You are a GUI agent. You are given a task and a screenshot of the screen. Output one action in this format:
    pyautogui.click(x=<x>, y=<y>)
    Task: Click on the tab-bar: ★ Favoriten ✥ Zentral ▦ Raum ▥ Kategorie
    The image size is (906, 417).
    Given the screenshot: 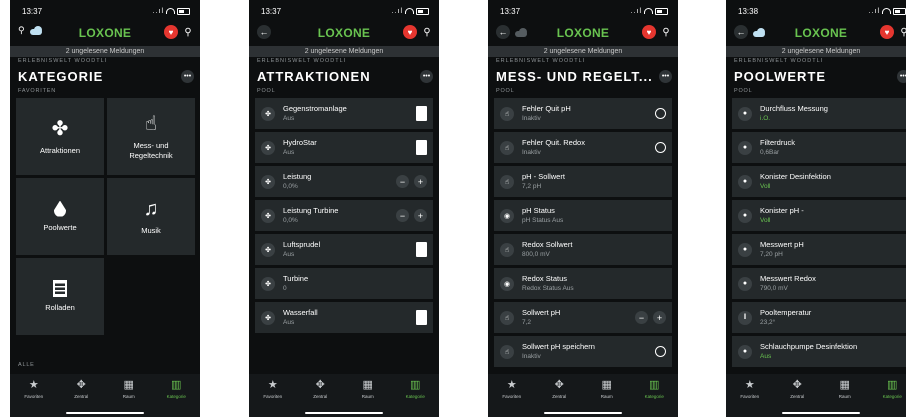 What is the action you would take?
    pyautogui.click(x=344, y=395)
    